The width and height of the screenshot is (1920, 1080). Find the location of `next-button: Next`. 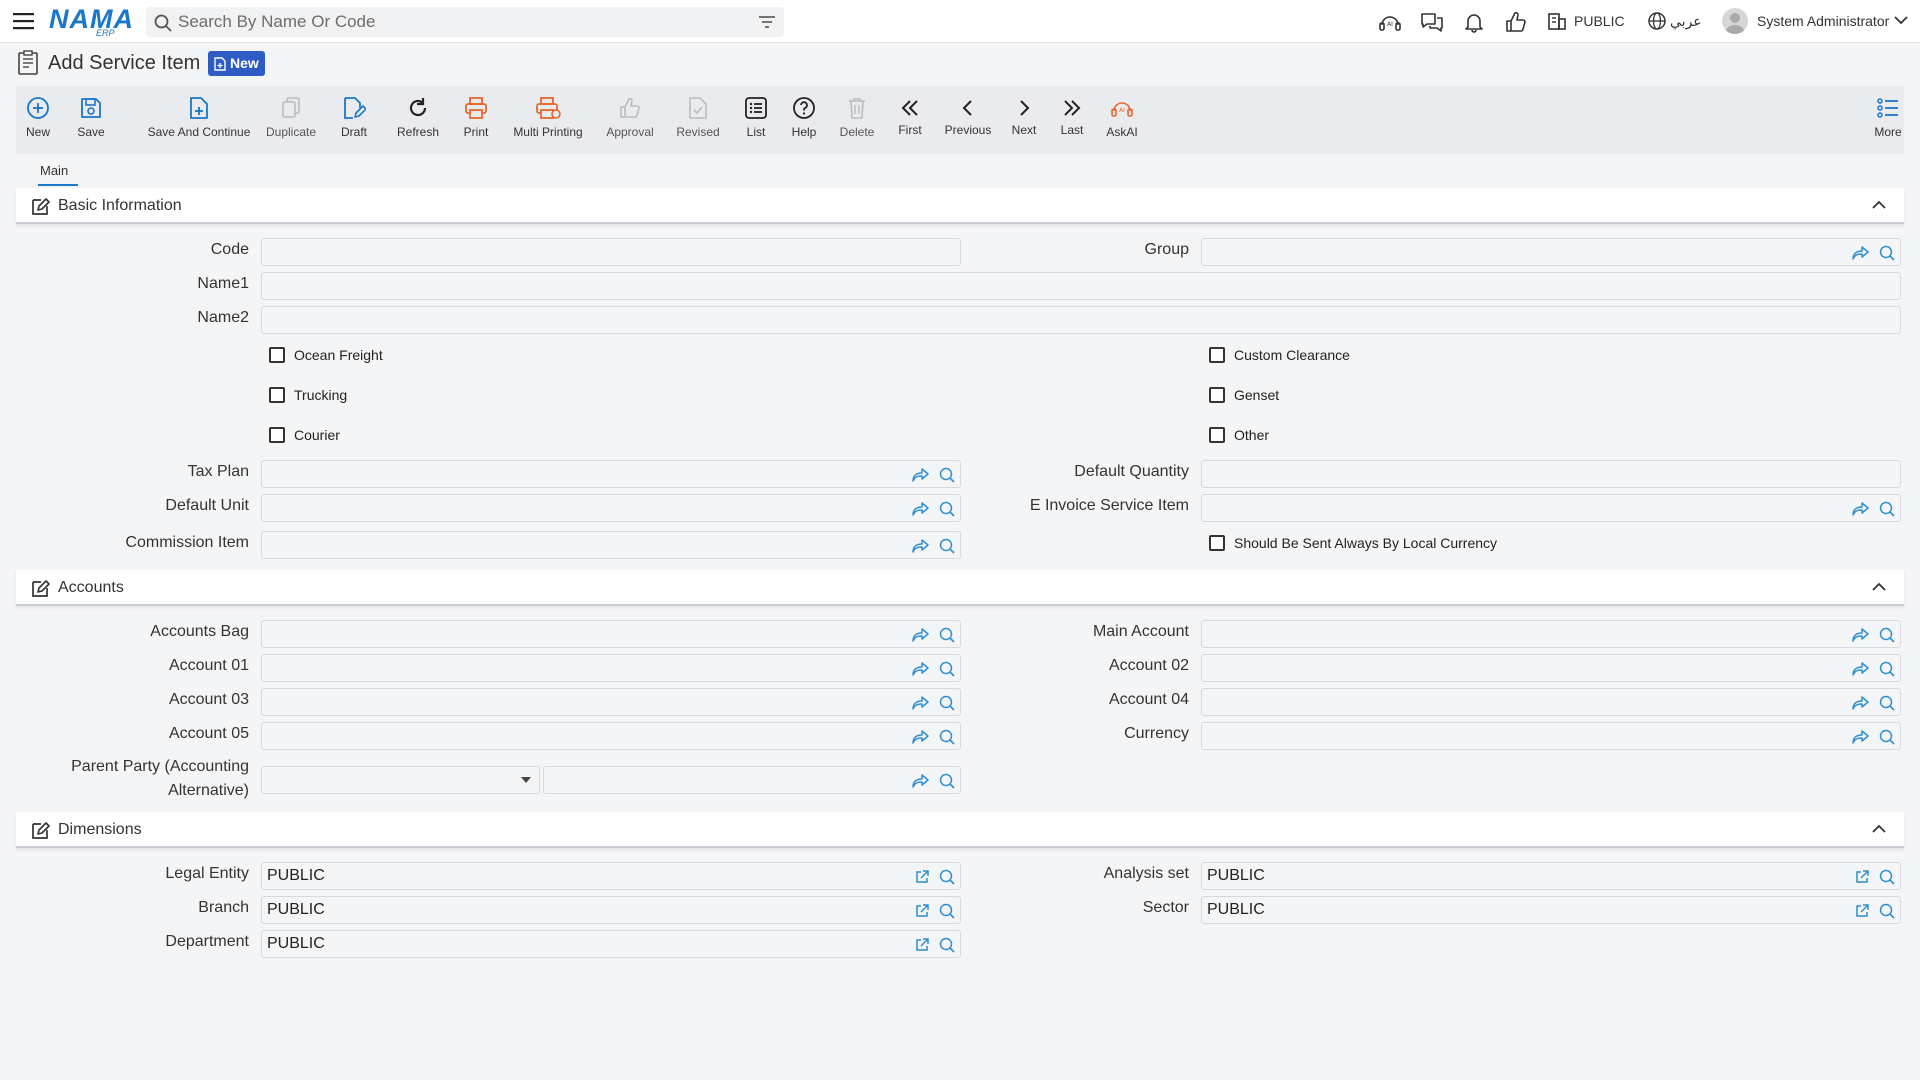

next-button: Next is located at coordinates (1024, 120).